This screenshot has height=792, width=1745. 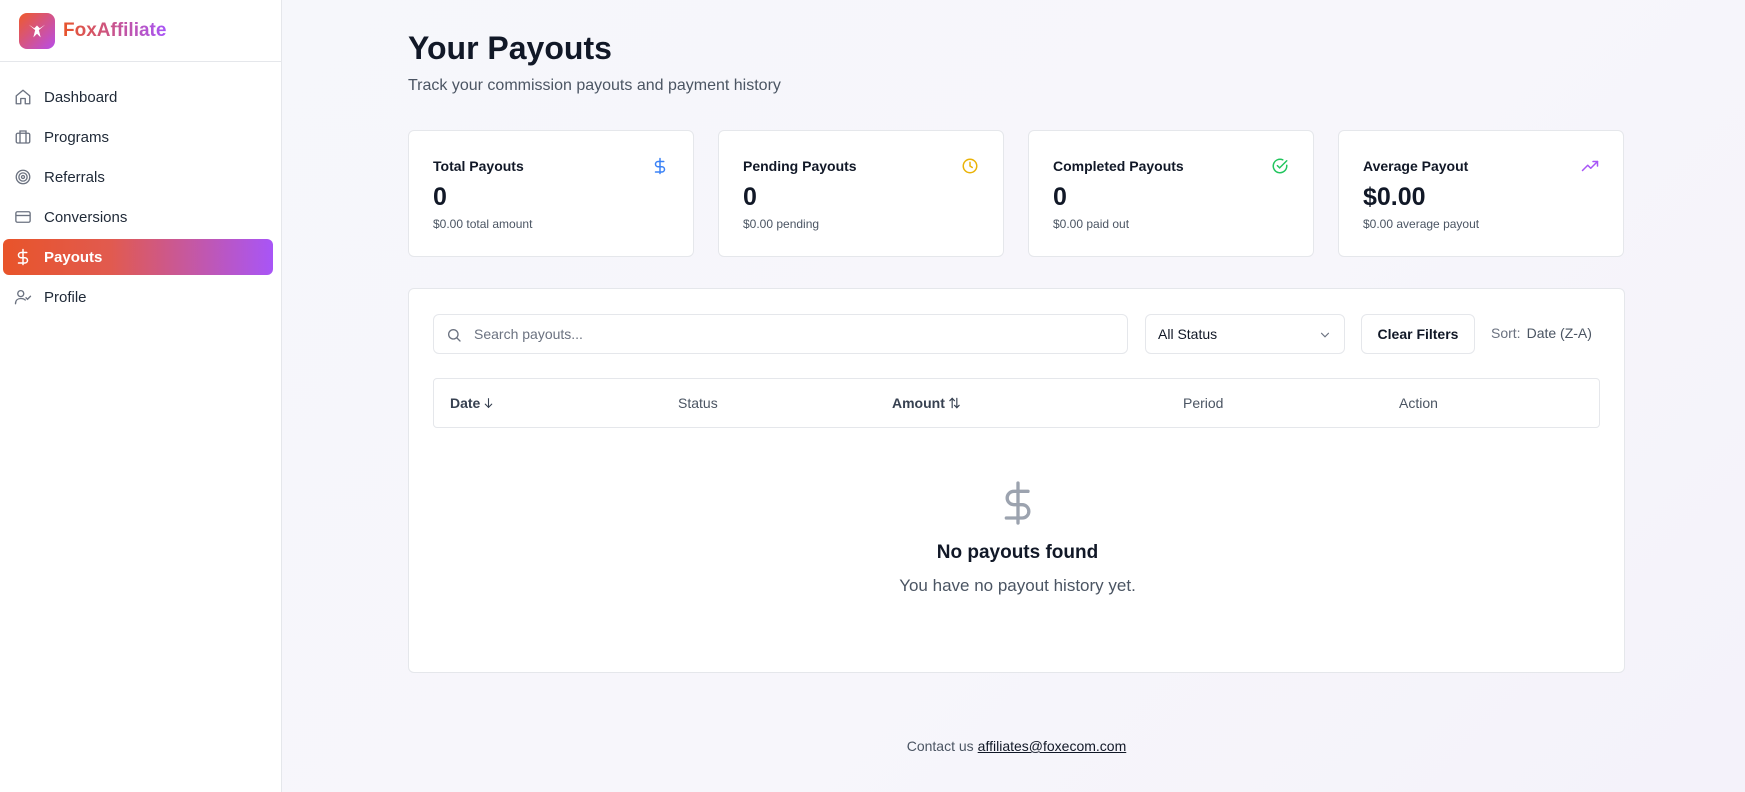 I want to click on sidebar-item-profile: Profile, so click(x=138, y=297).